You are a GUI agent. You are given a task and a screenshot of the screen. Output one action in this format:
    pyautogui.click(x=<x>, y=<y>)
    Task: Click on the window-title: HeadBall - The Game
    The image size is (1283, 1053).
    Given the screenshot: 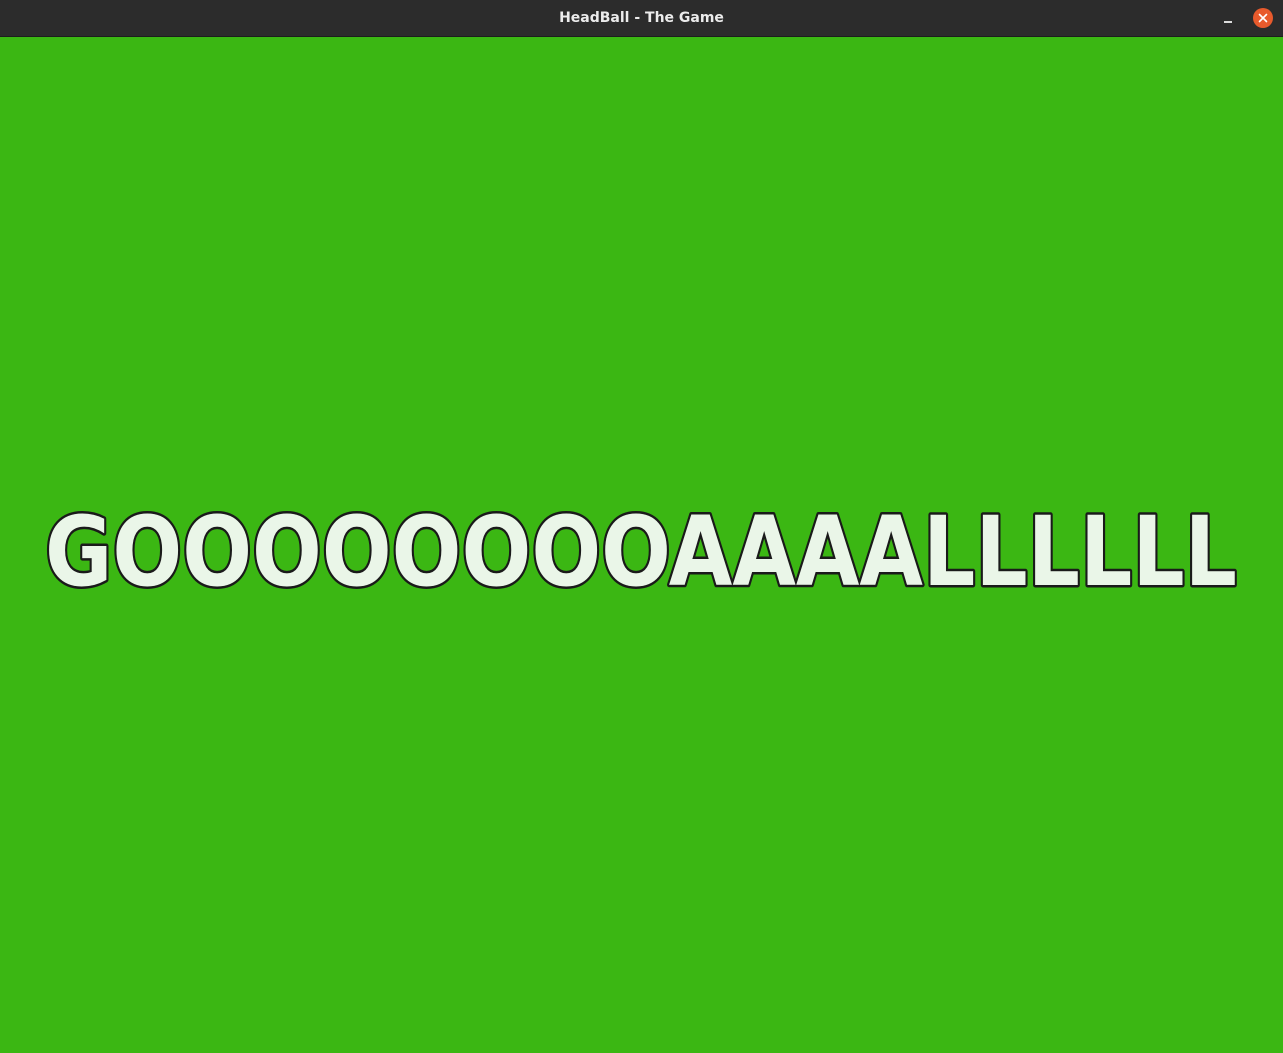 What is the action you would take?
    pyautogui.click(x=641, y=18)
    